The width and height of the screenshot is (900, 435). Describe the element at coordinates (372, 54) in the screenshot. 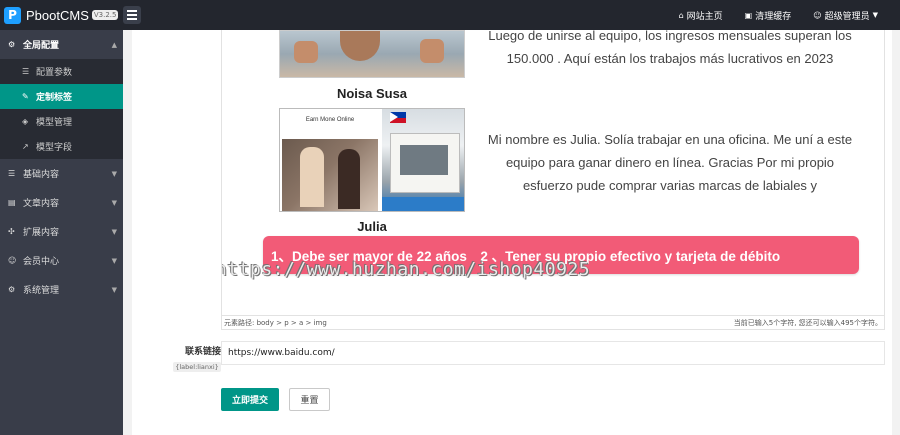

I see `profile-photo-noisa` at that location.